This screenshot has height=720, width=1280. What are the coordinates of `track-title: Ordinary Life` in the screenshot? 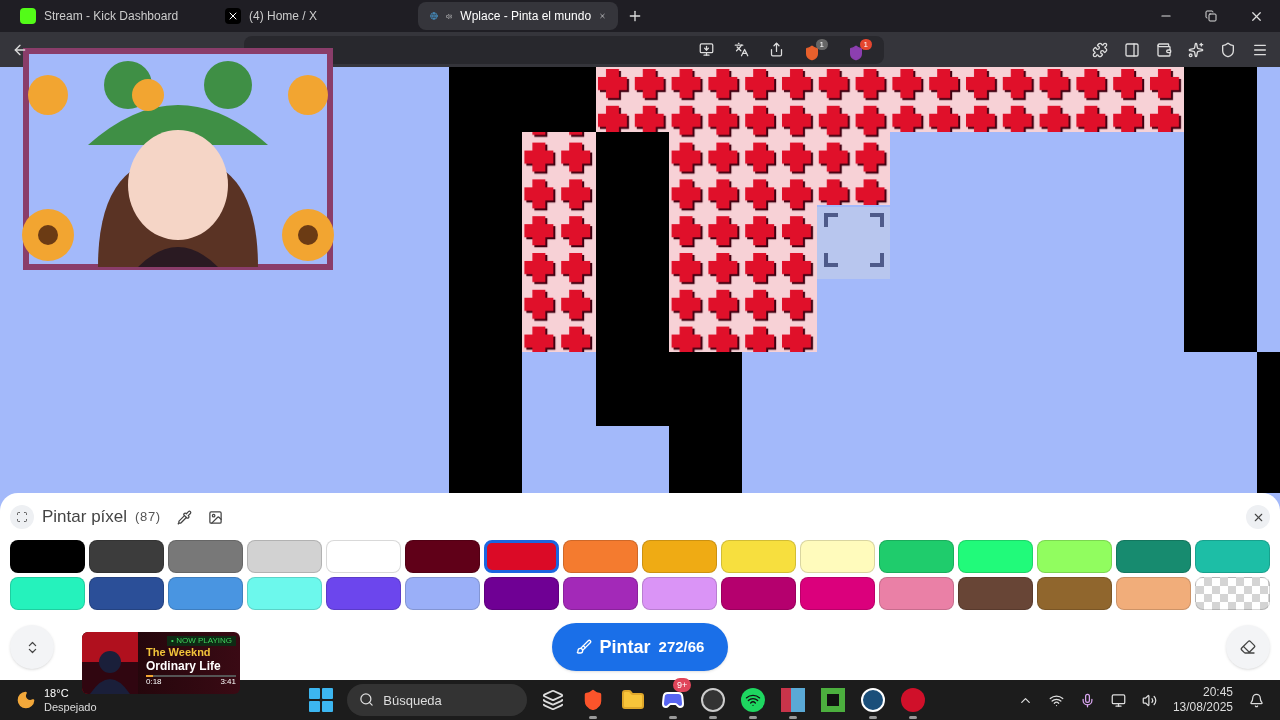 It's located at (184, 666).